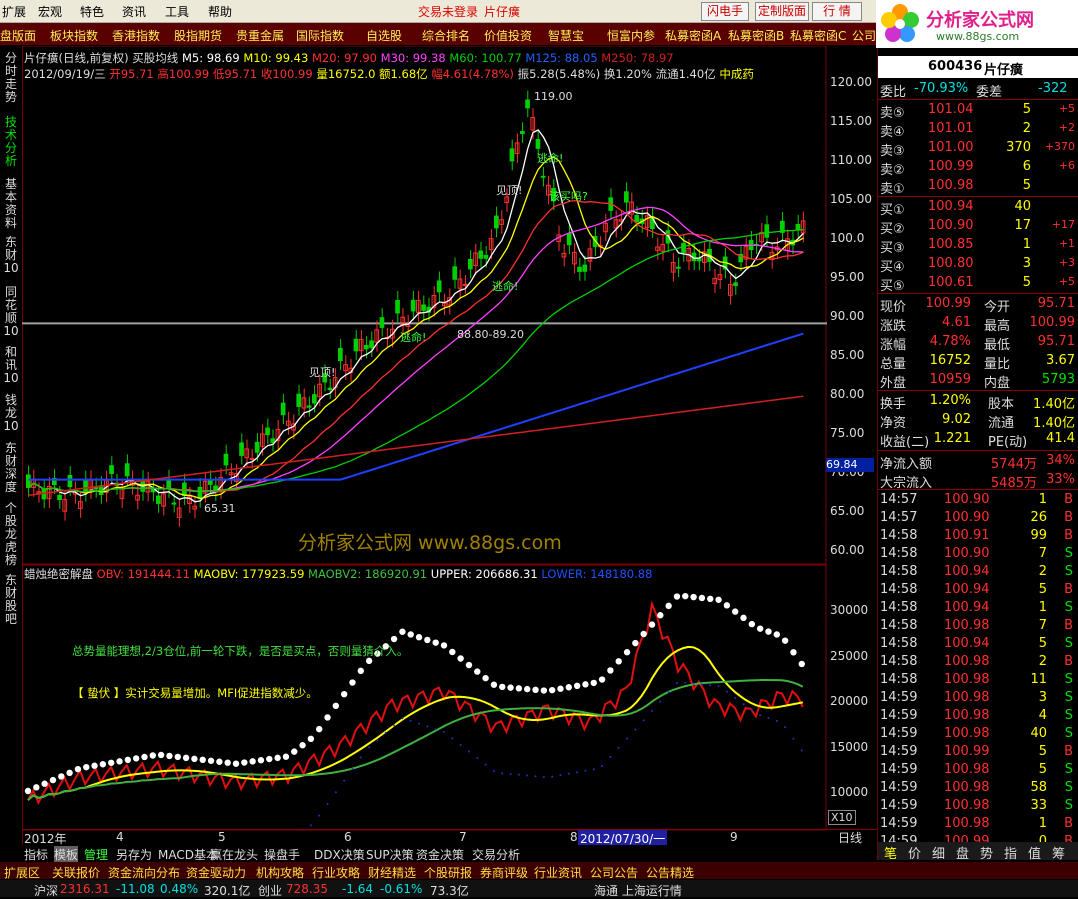 This screenshot has height=899, width=1078. I want to click on price-tick-label: 95.00, so click(847, 277).